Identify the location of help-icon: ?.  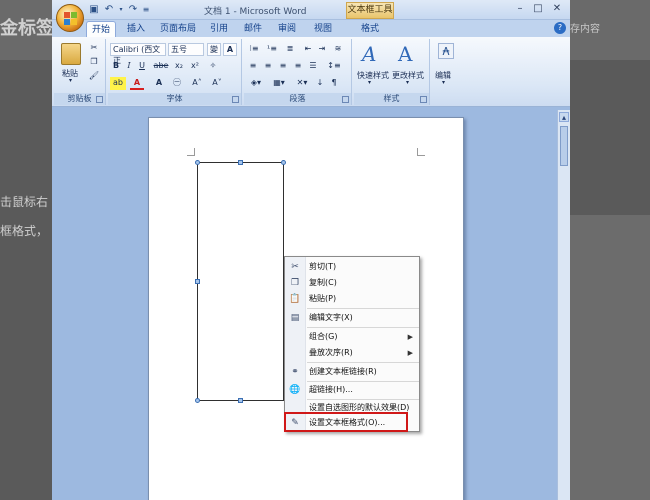
(560, 28).